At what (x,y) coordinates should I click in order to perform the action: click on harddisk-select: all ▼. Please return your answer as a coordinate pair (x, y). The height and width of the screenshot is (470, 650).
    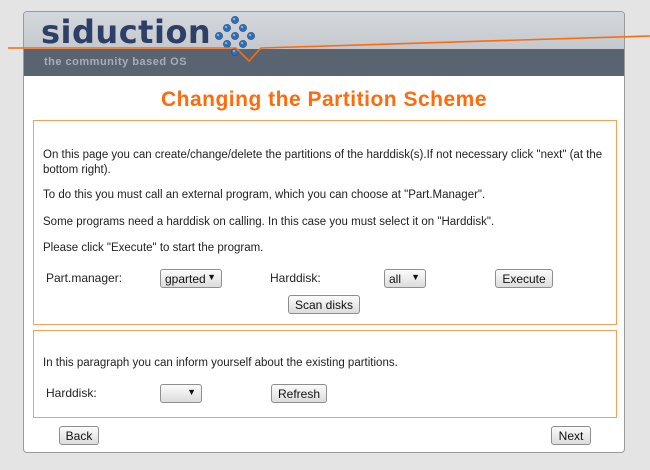
    Looking at the image, I should click on (405, 278).